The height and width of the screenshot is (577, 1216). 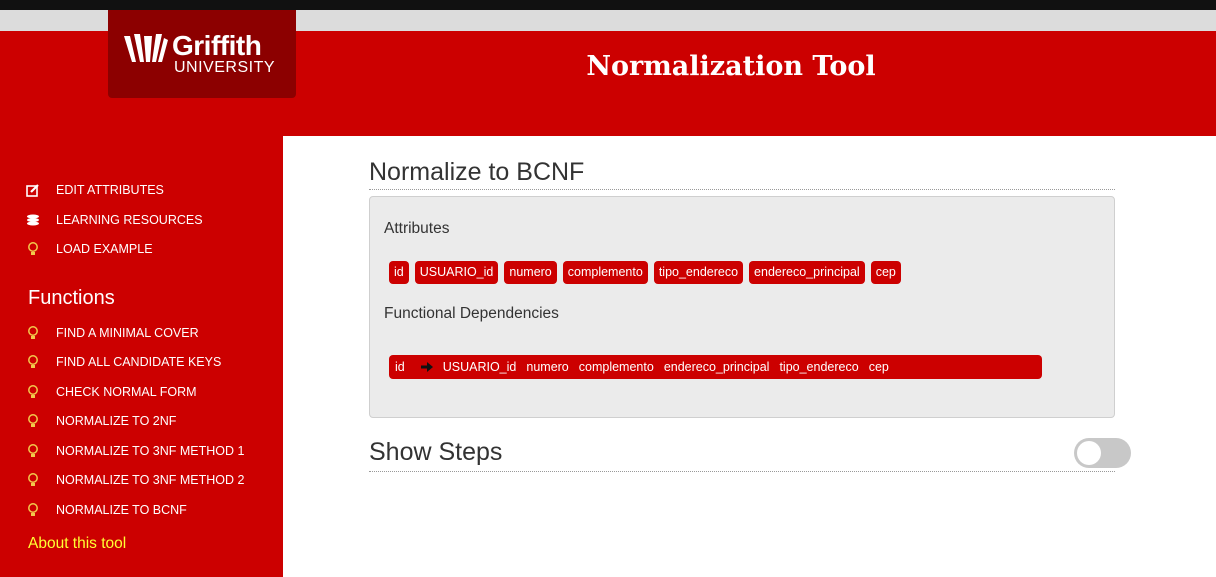 I want to click on sidebar-item-normalize-3nf-method-1: NORMALIZE TO 3NF METHOD 1, so click(x=134, y=451).